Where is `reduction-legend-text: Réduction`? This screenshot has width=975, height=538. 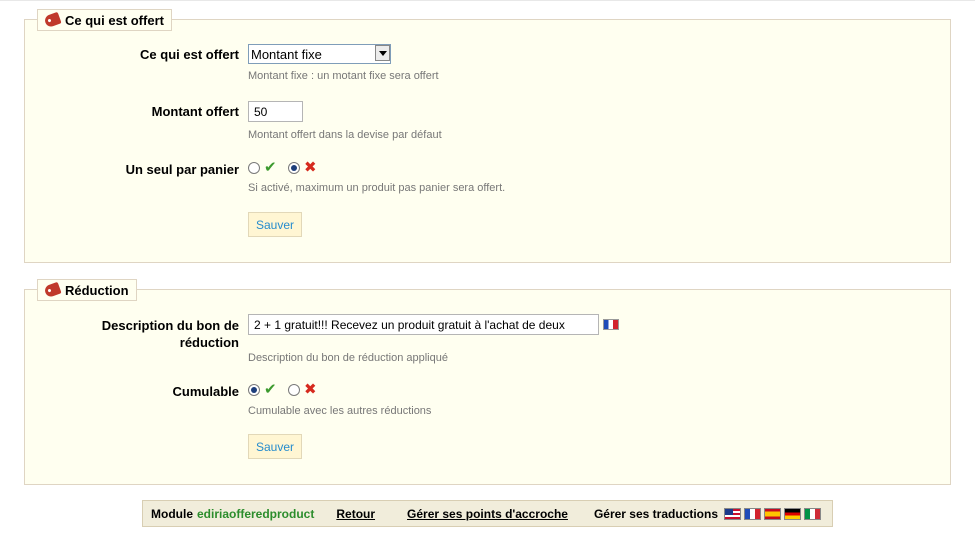
reduction-legend-text: Réduction is located at coordinates (97, 290).